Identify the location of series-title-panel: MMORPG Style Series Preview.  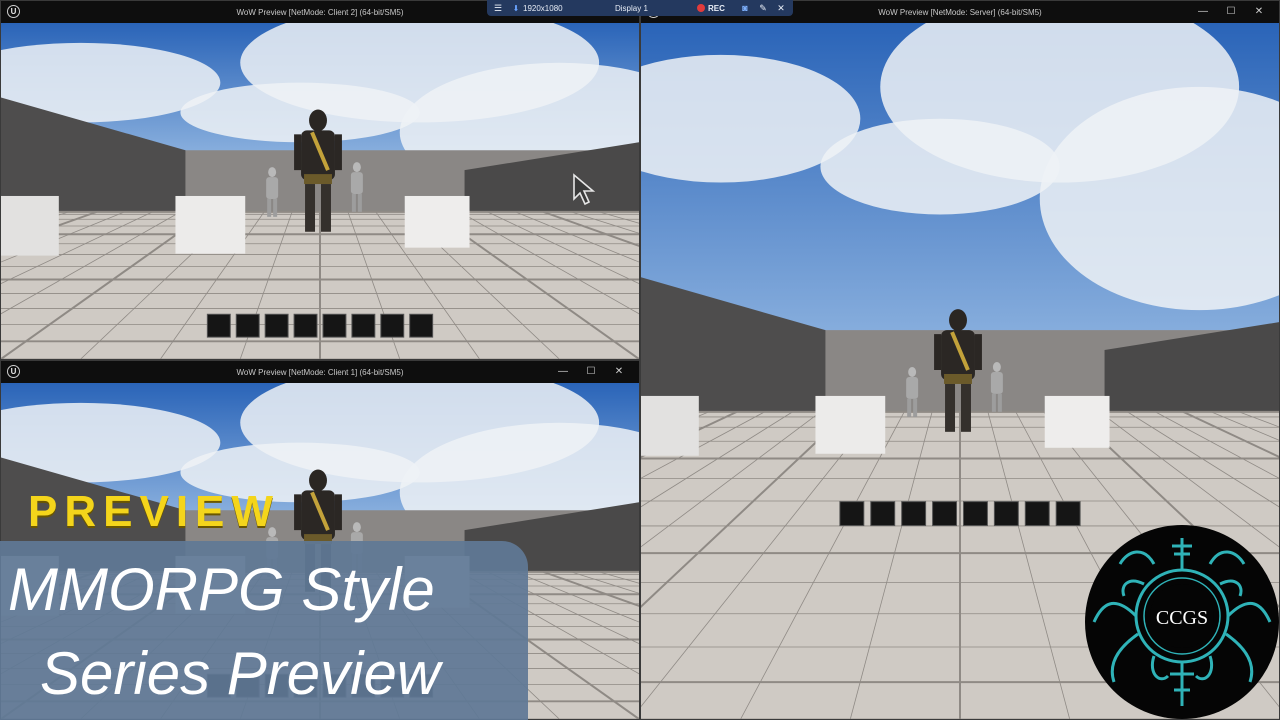
(264, 630).